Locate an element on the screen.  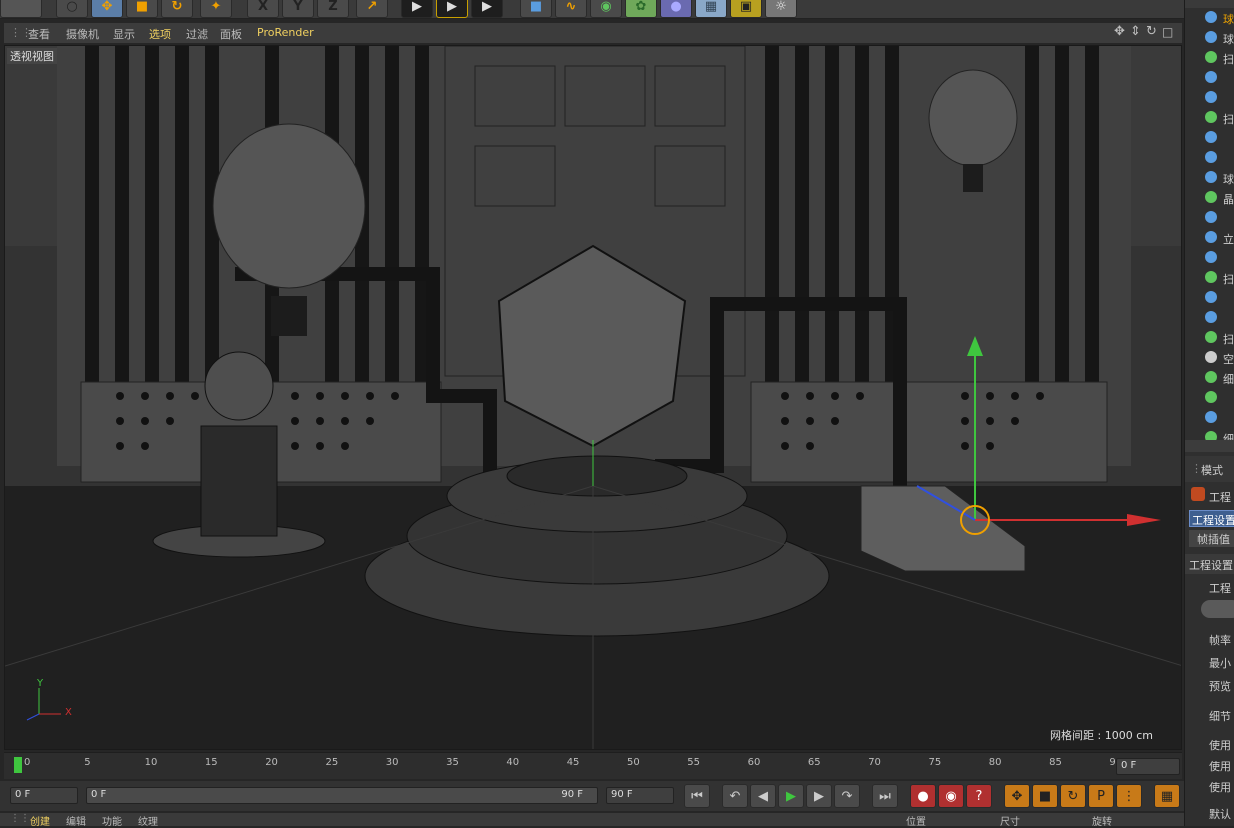
rotate-icon: ↻ is located at coordinates (177, 9).